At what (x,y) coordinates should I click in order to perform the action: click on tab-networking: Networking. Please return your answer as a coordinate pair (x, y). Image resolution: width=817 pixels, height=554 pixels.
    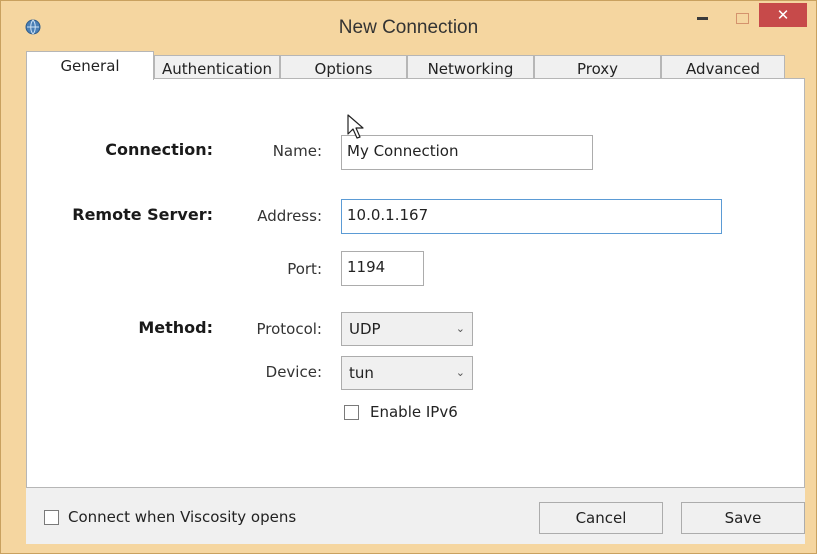
    Looking at the image, I should click on (470, 67).